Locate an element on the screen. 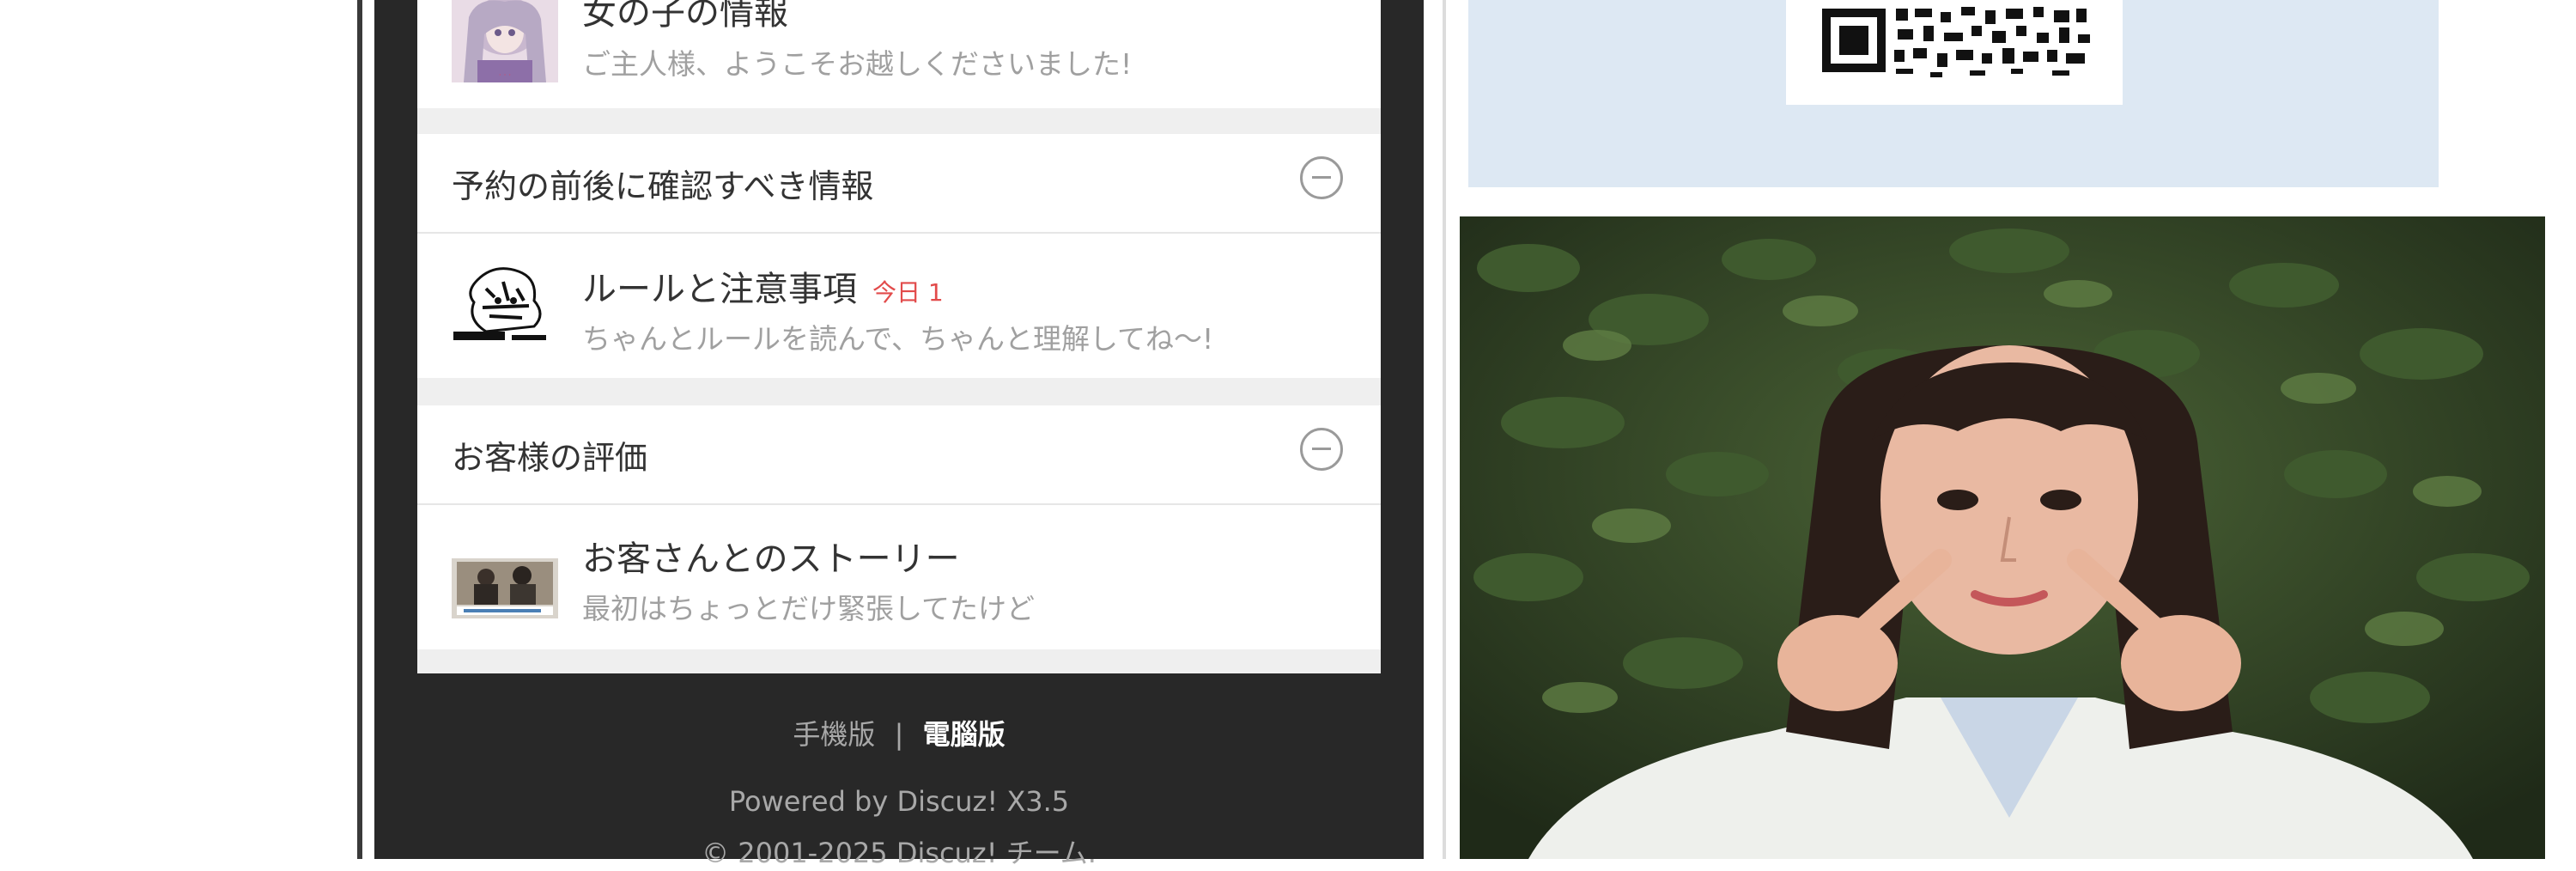 Image resolution: width=2576 pixels, height=871 pixels. device-frame-edge is located at coordinates (359, 429).